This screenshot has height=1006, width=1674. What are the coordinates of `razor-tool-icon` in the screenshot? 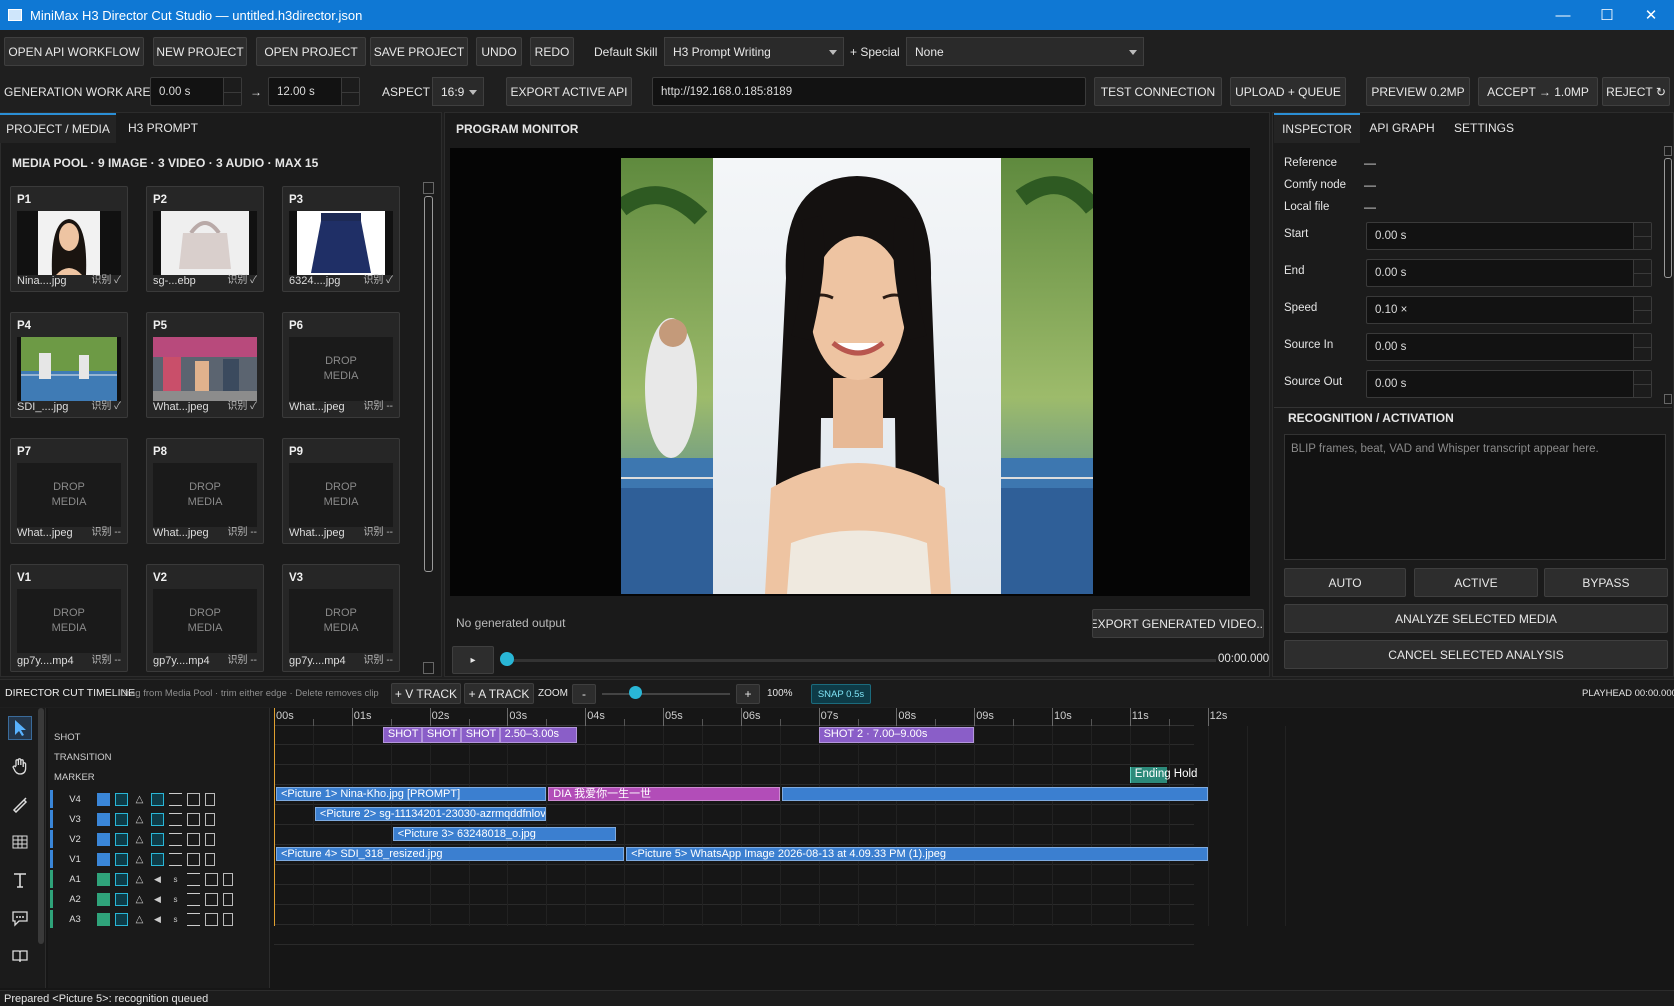 It's located at (20, 804).